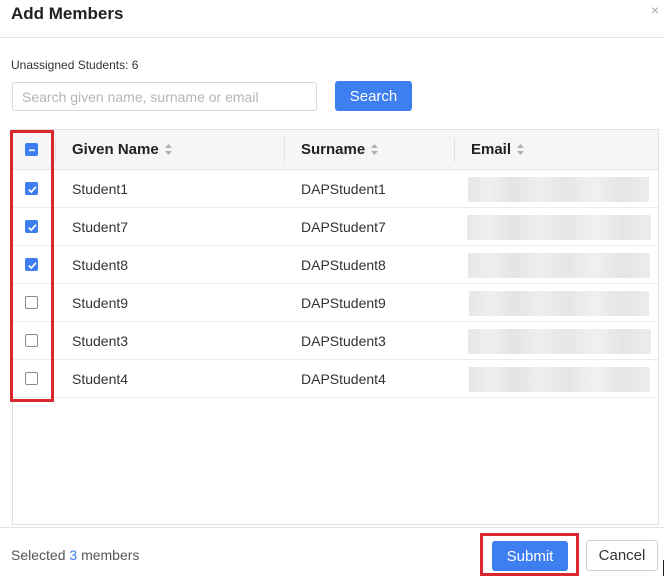  Describe the element at coordinates (115, 149) in the screenshot. I see `column-header-label: Given Name` at that location.